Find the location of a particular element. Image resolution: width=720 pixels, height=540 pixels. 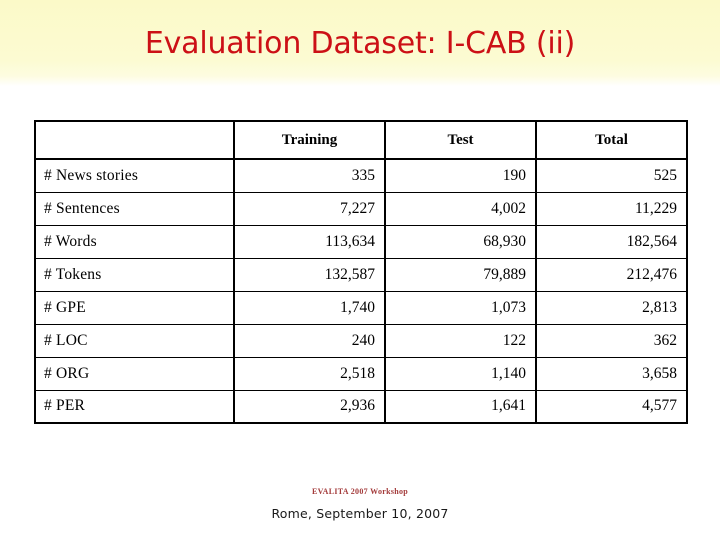

cell-per-total: 4,577 is located at coordinates (611, 406).